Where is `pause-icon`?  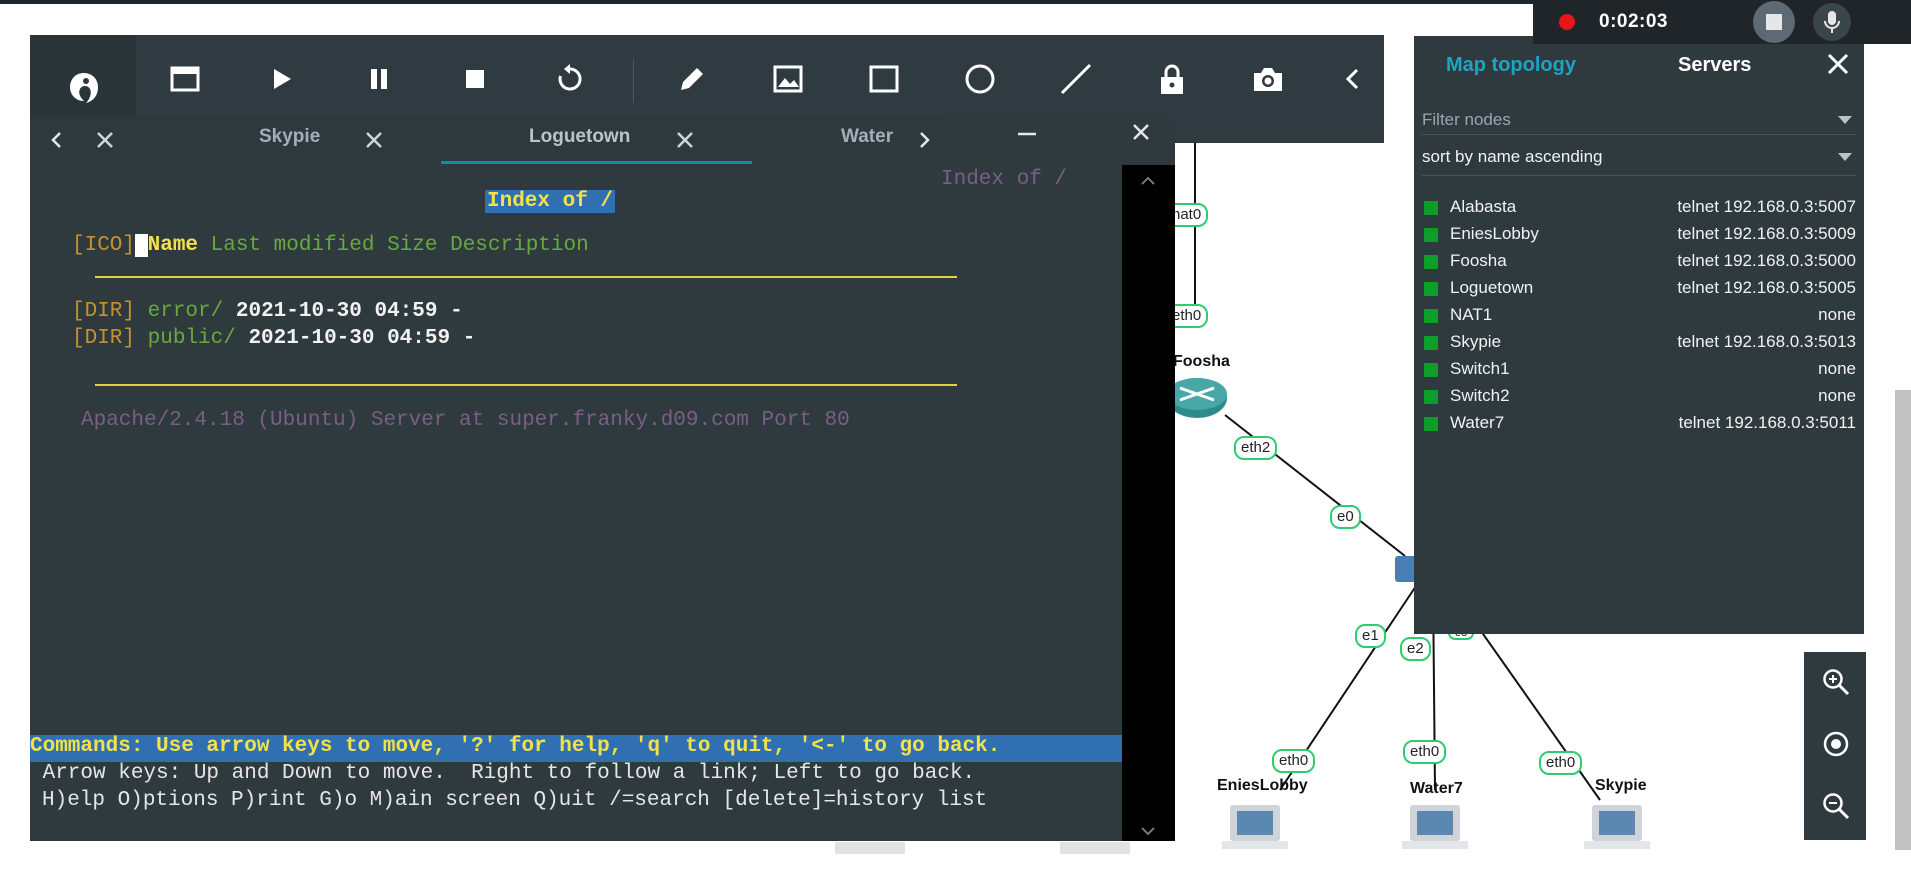 pause-icon is located at coordinates (379, 79).